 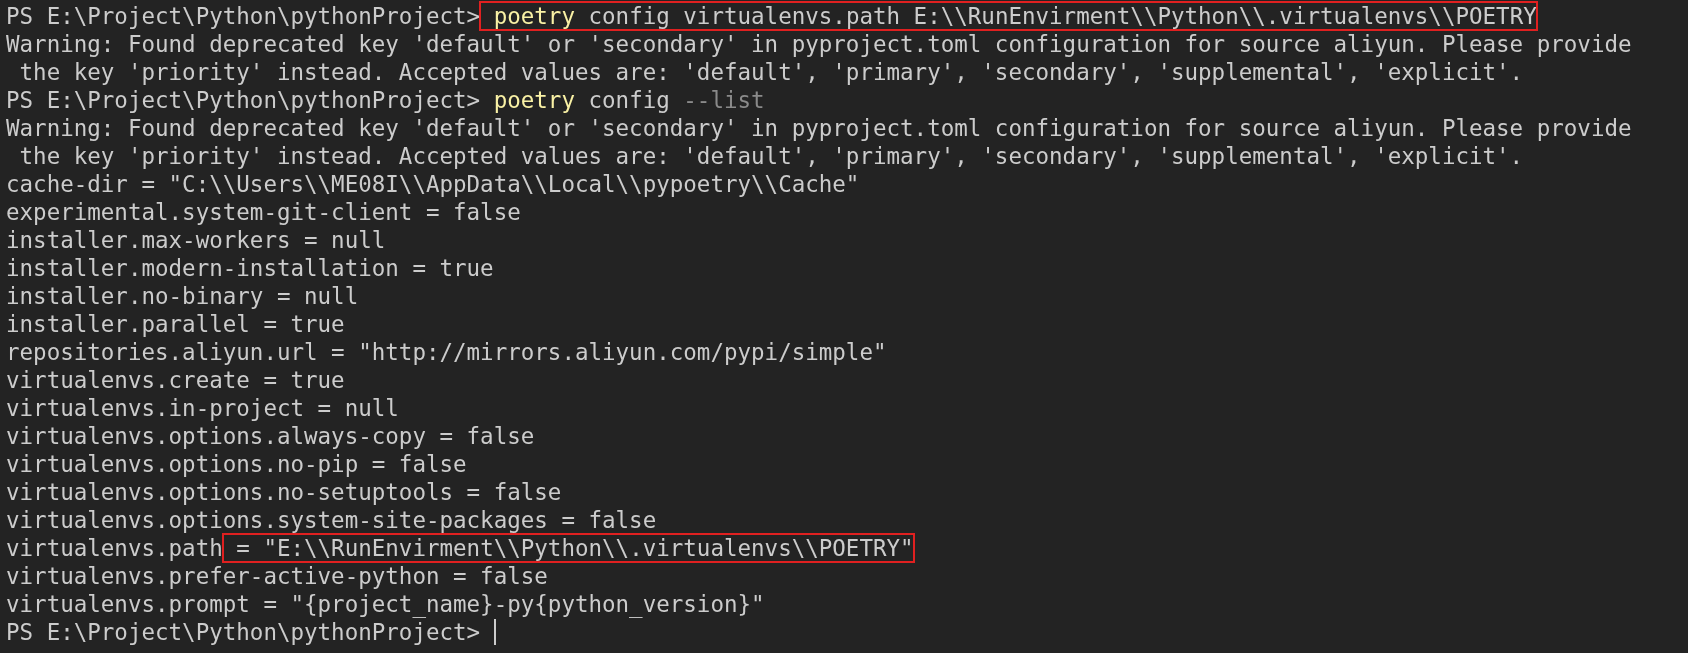 What do you see at coordinates (250, 268) in the screenshot?
I see `output-text: installer.modern-installation = true` at bounding box center [250, 268].